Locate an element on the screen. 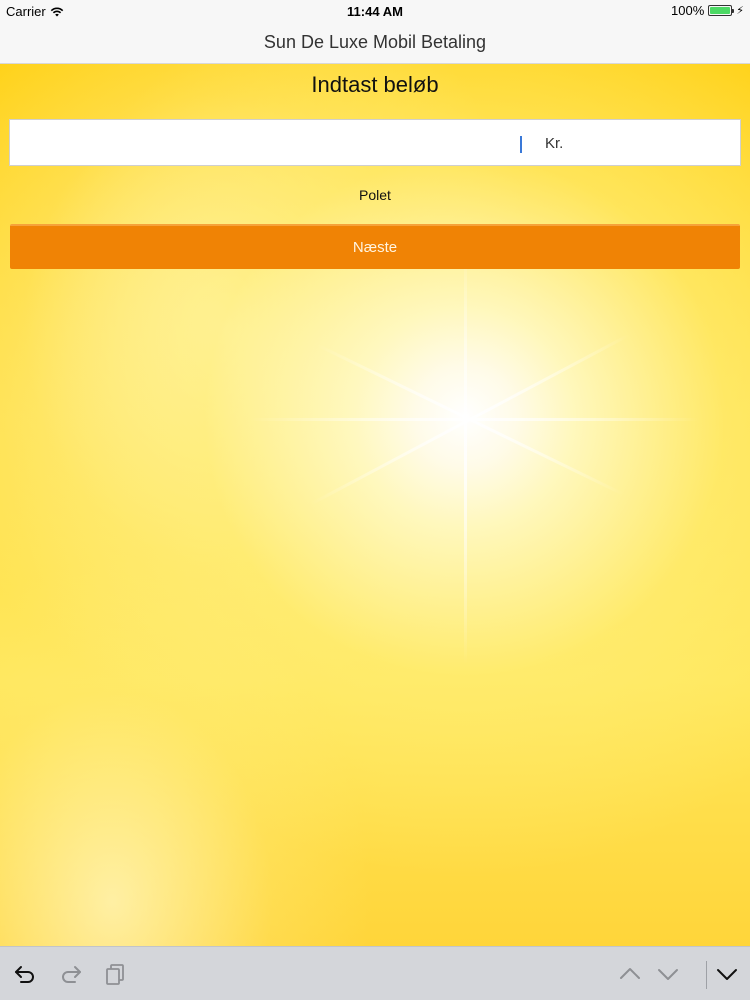  status-bar: Carrier 11:44 AM 100% ⚡ is located at coordinates (375, 11).